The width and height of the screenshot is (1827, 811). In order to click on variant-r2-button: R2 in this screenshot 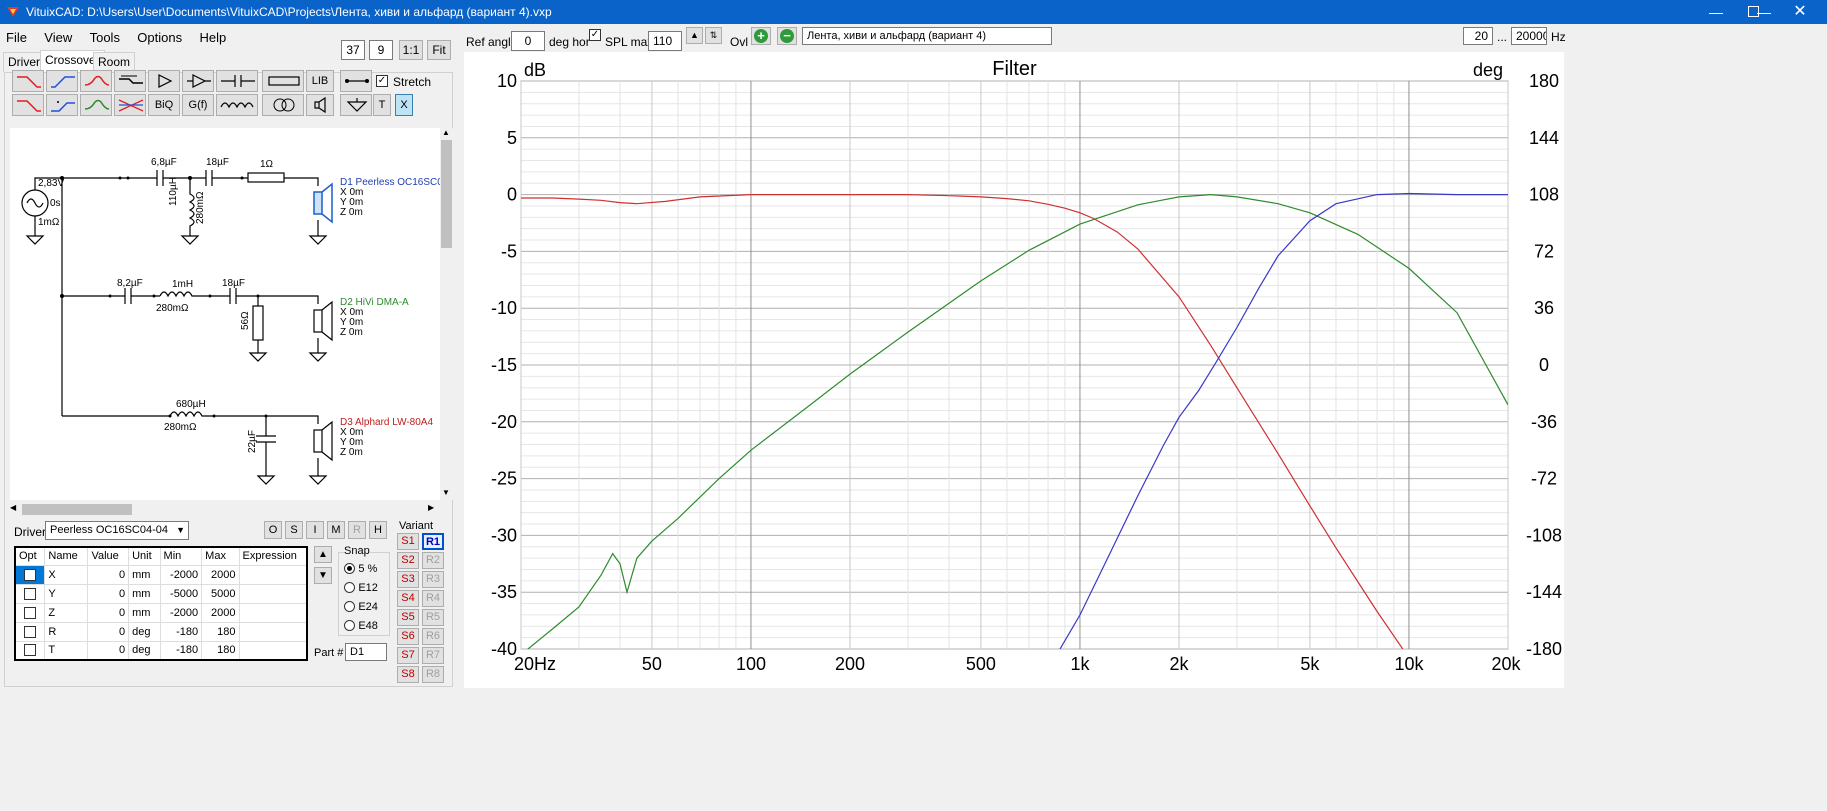, I will do `click(433, 560)`.